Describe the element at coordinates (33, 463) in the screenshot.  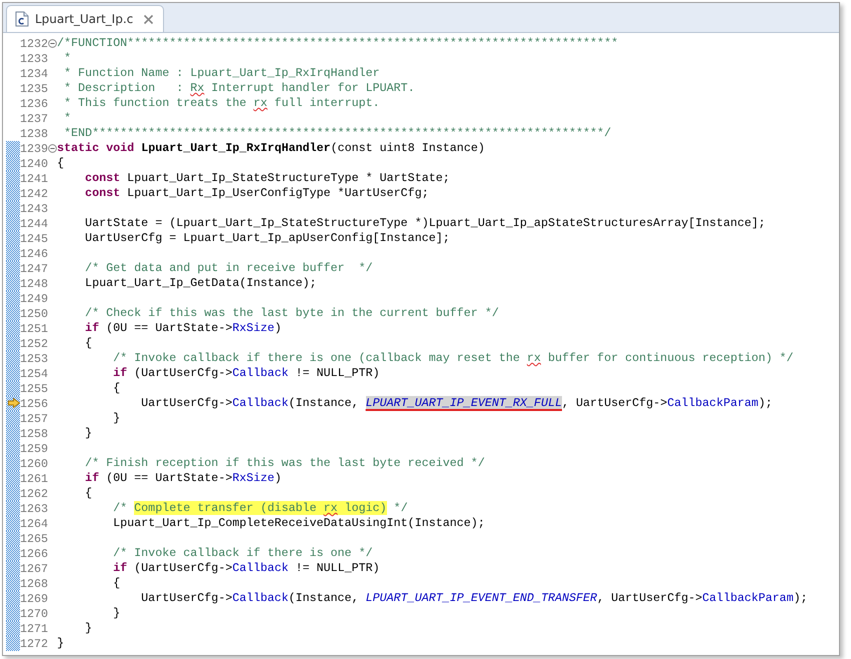
I see `line-number: 1260` at that location.